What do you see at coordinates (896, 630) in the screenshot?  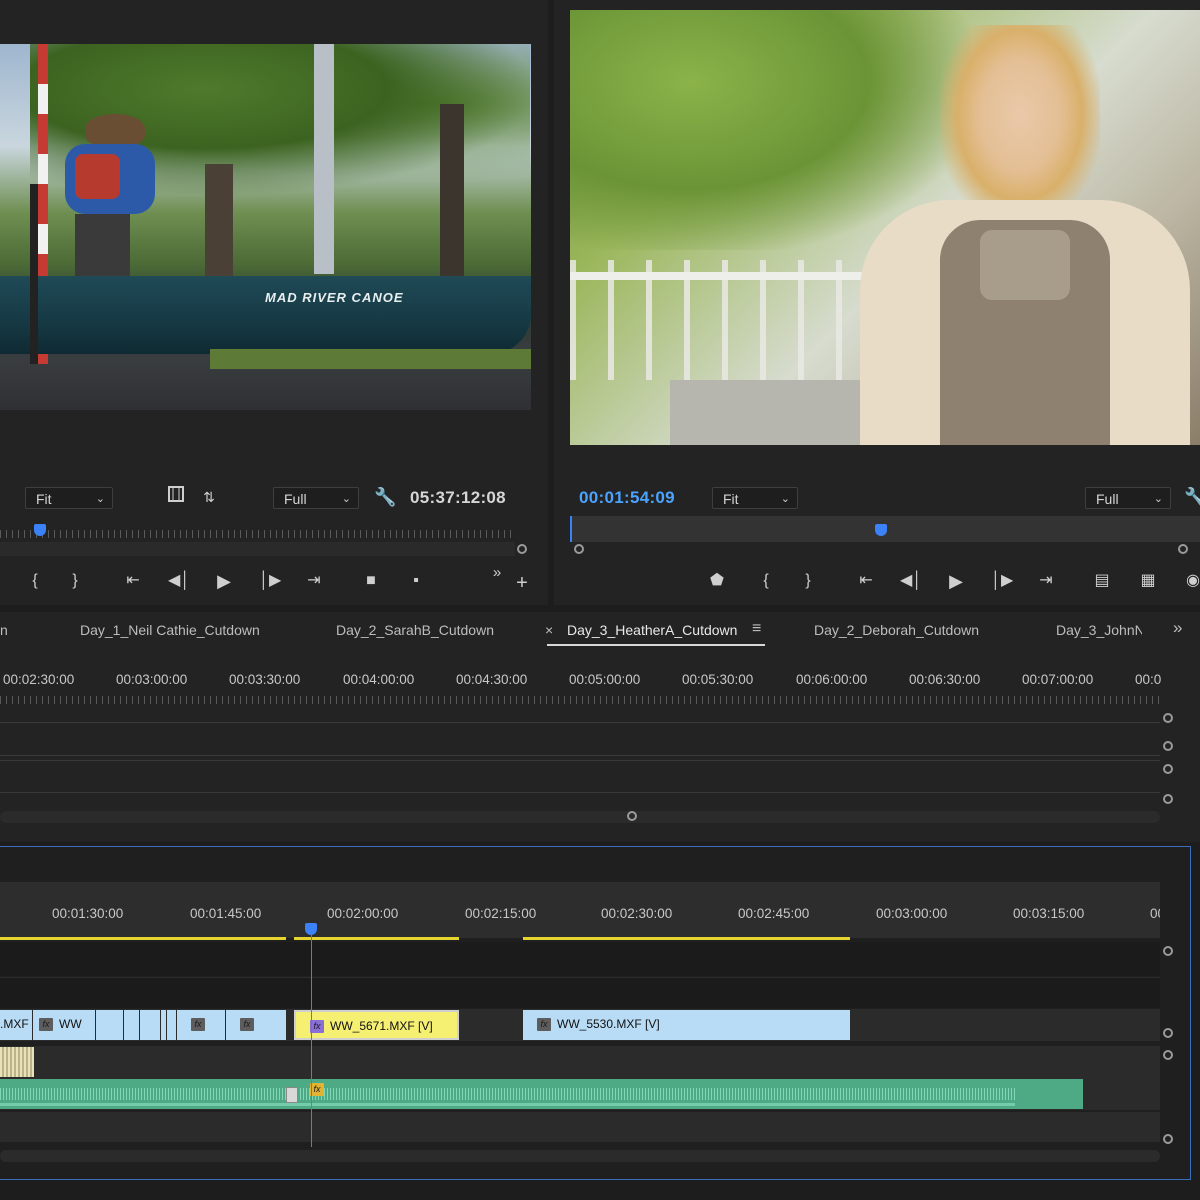 I see `tab-day2-deborah: Day_2_Deborah_Cutdown` at bounding box center [896, 630].